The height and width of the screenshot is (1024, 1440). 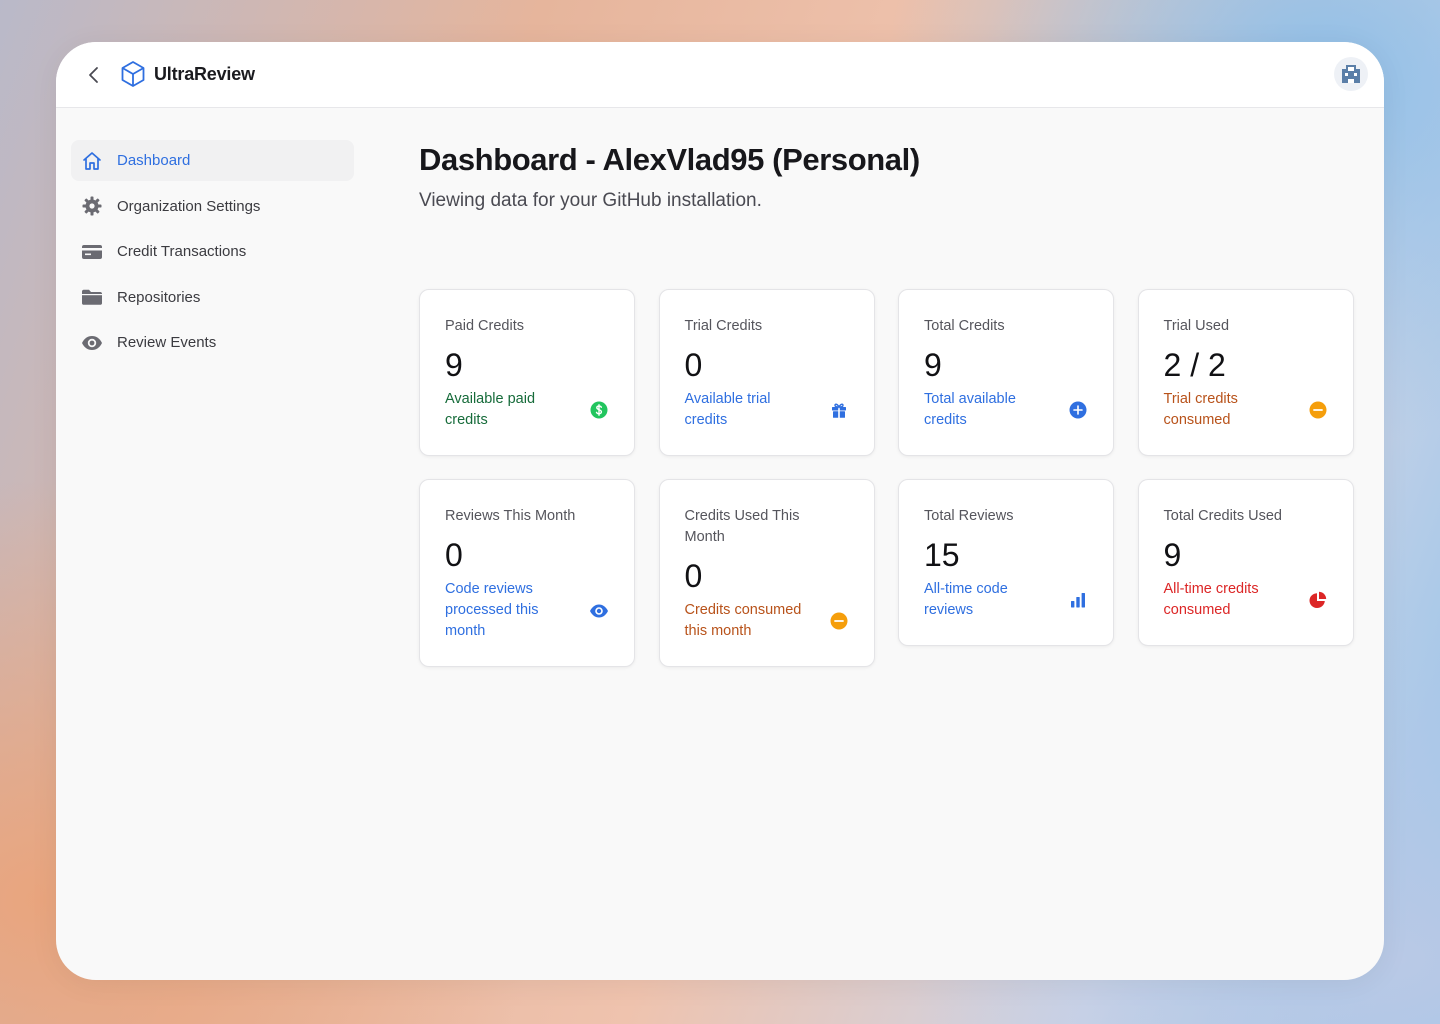 What do you see at coordinates (1318, 600) in the screenshot?
I see `pie-chart-icon` at bounding box center [1318, 600].